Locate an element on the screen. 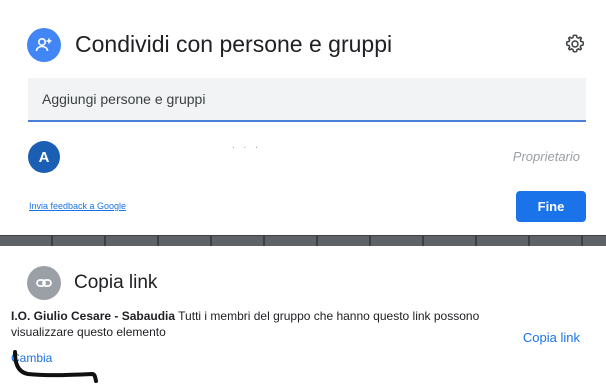  share-title: Condividi con persone e gruppi is located at coordinates (234, 44).